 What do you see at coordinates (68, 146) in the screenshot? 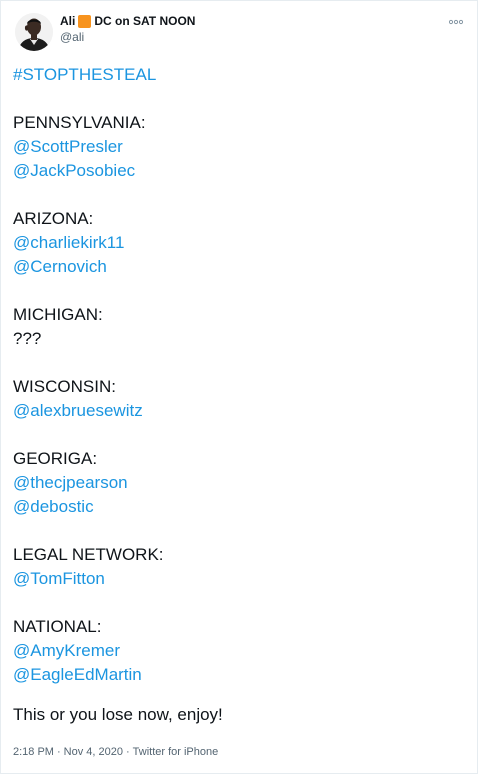
I see `mention-link: @ScottPresler` at bounding box center [68, 146].